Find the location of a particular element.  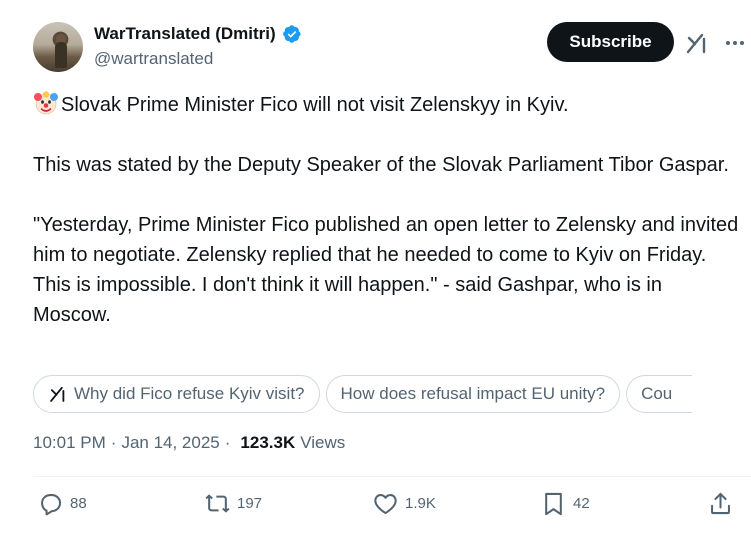

reply-icon is located at coordinates (51, 505).